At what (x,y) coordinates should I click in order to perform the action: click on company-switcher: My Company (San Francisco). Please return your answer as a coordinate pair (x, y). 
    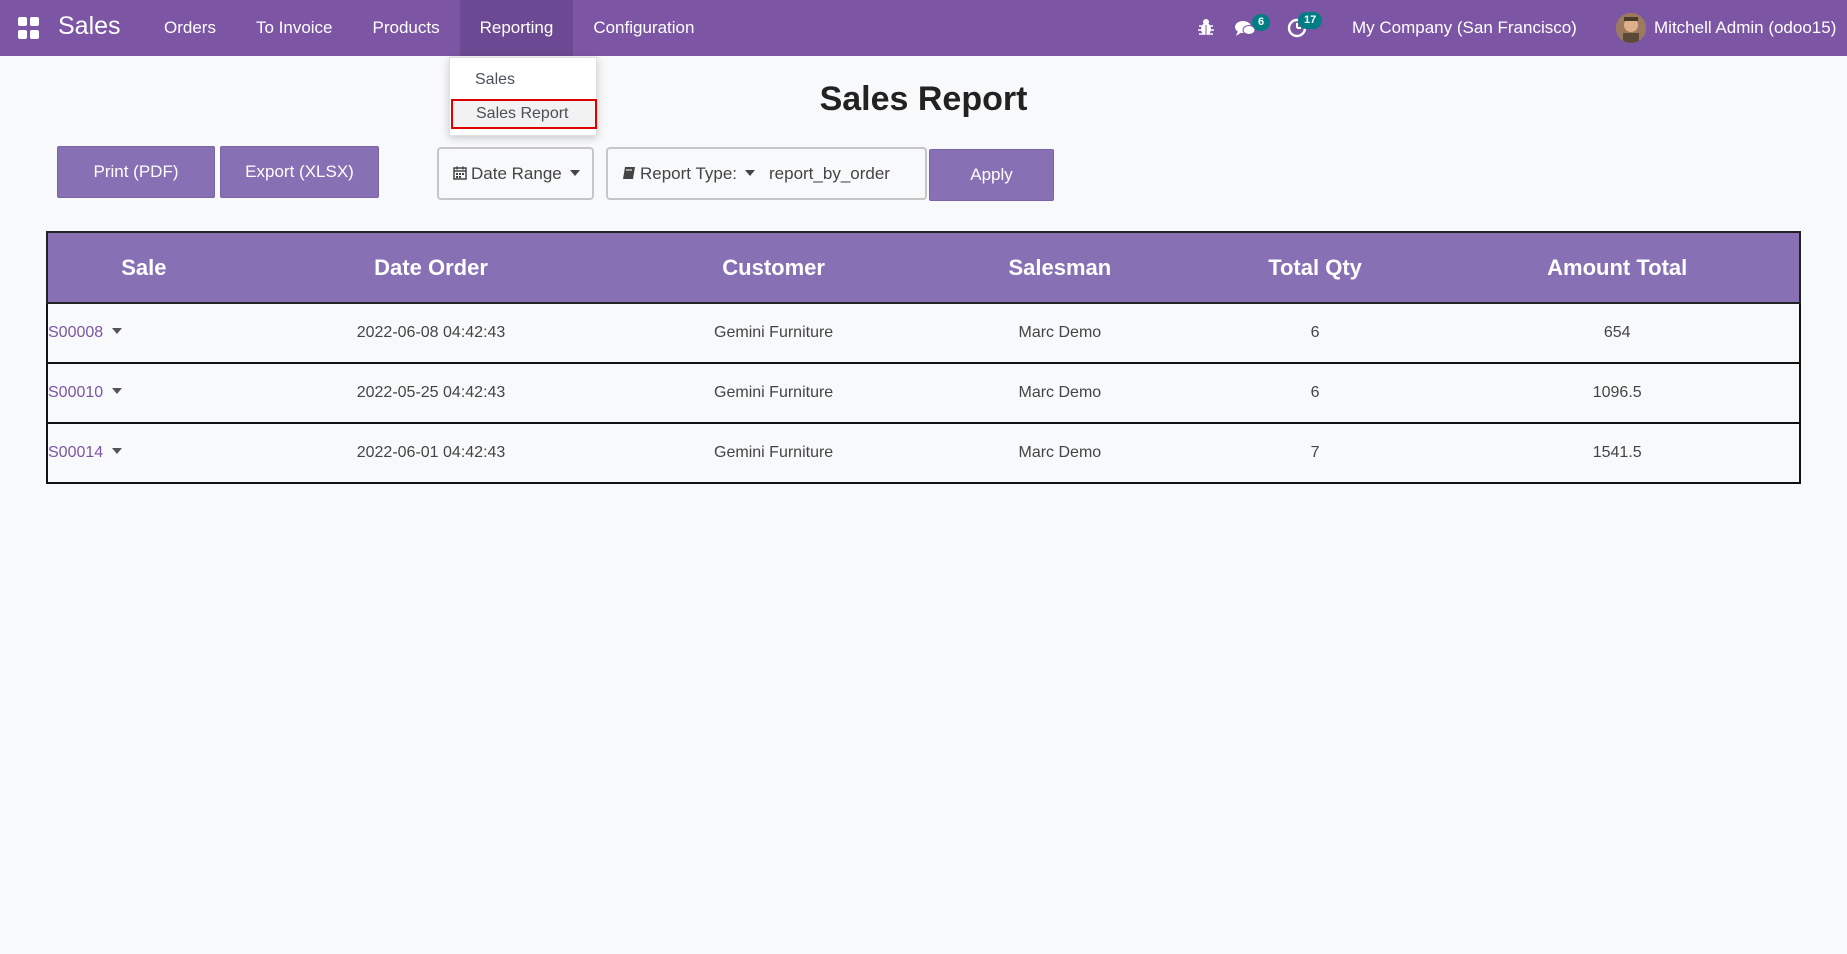
    Looking at the image, I should click on (1464, 28).